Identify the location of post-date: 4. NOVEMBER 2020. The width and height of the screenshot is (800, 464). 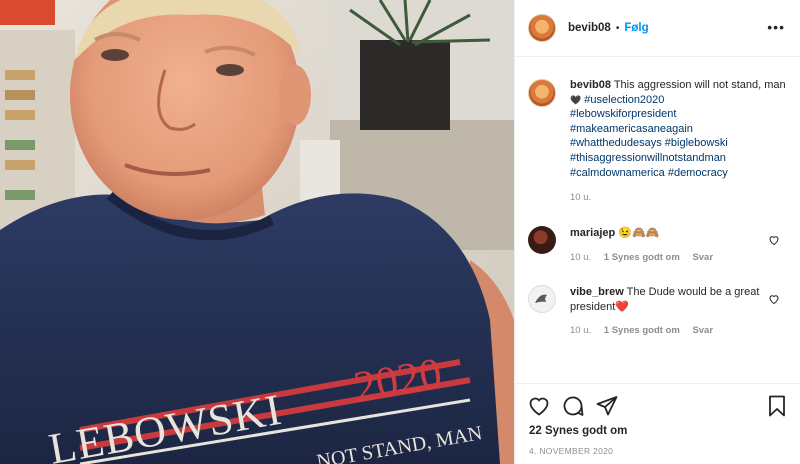
(571, 451).